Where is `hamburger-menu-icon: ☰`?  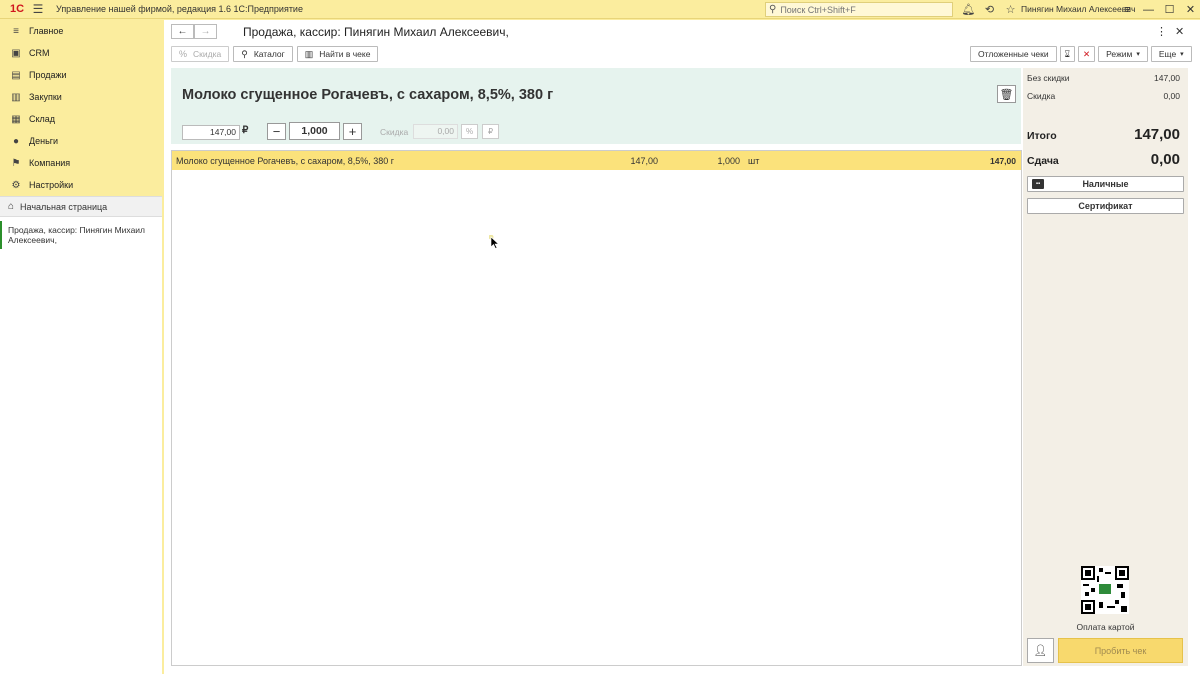
hamburger-menu-icon: ☰ is located at coordinates (38, 9).